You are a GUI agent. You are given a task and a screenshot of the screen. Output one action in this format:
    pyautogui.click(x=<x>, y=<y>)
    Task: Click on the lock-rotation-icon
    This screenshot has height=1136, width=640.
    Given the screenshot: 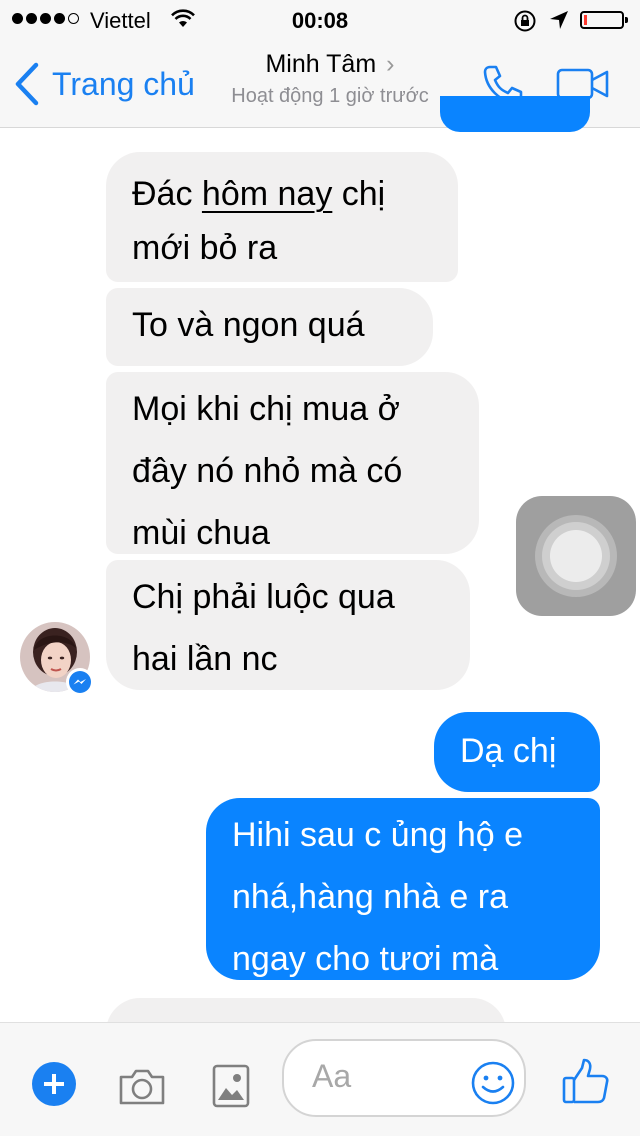 What is the action you would take?
    pyautogui.click(x=525, y=24)
    